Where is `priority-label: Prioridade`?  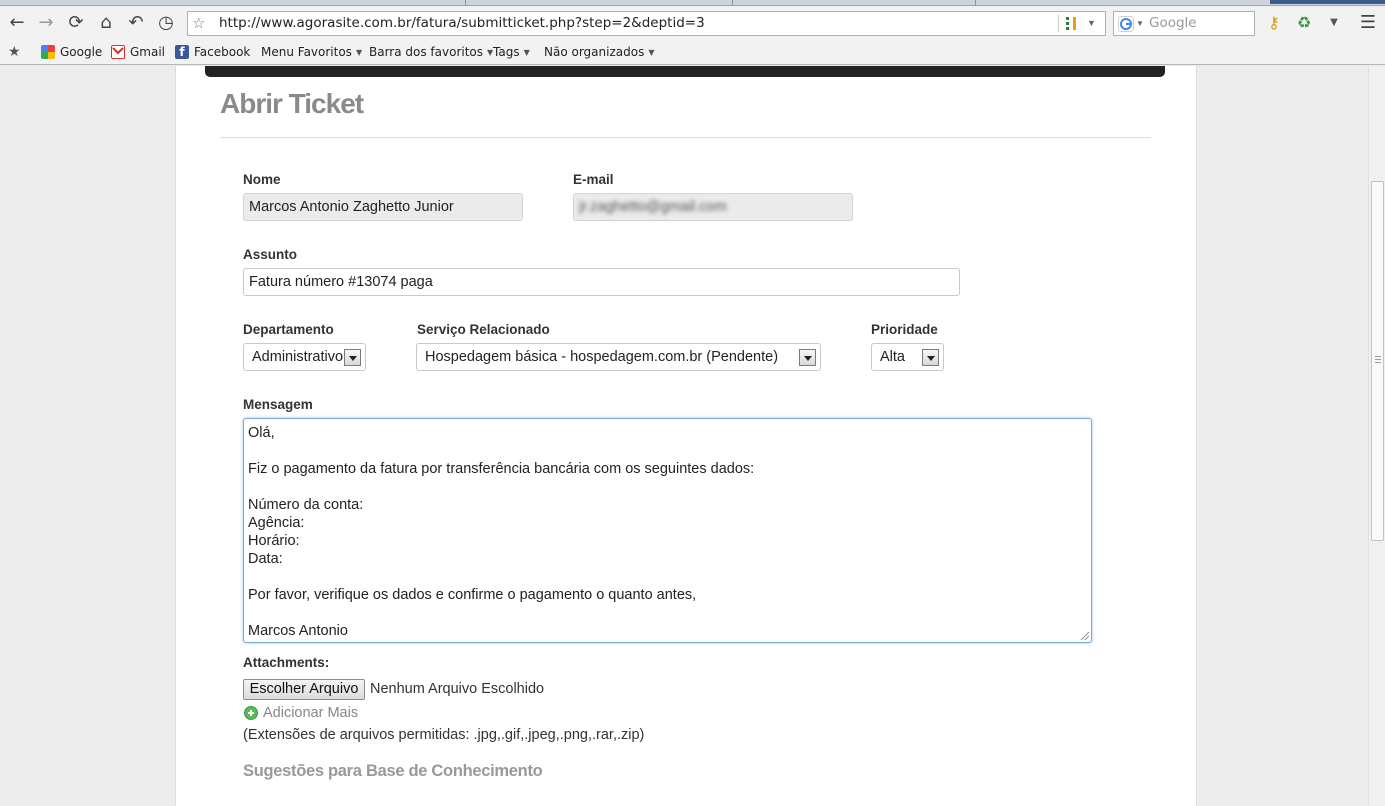 priority-label: Prioridade is located at coordinates (904, 329).